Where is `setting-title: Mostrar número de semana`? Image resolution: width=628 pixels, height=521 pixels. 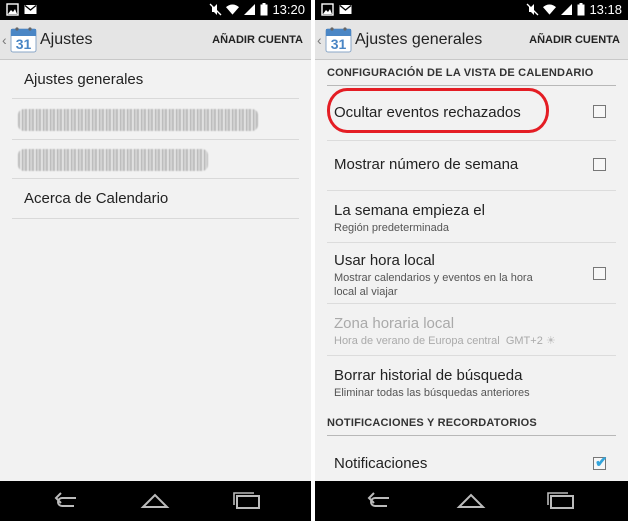 setting-title: Mostrar número de semana is located at coordinates (426, 164).